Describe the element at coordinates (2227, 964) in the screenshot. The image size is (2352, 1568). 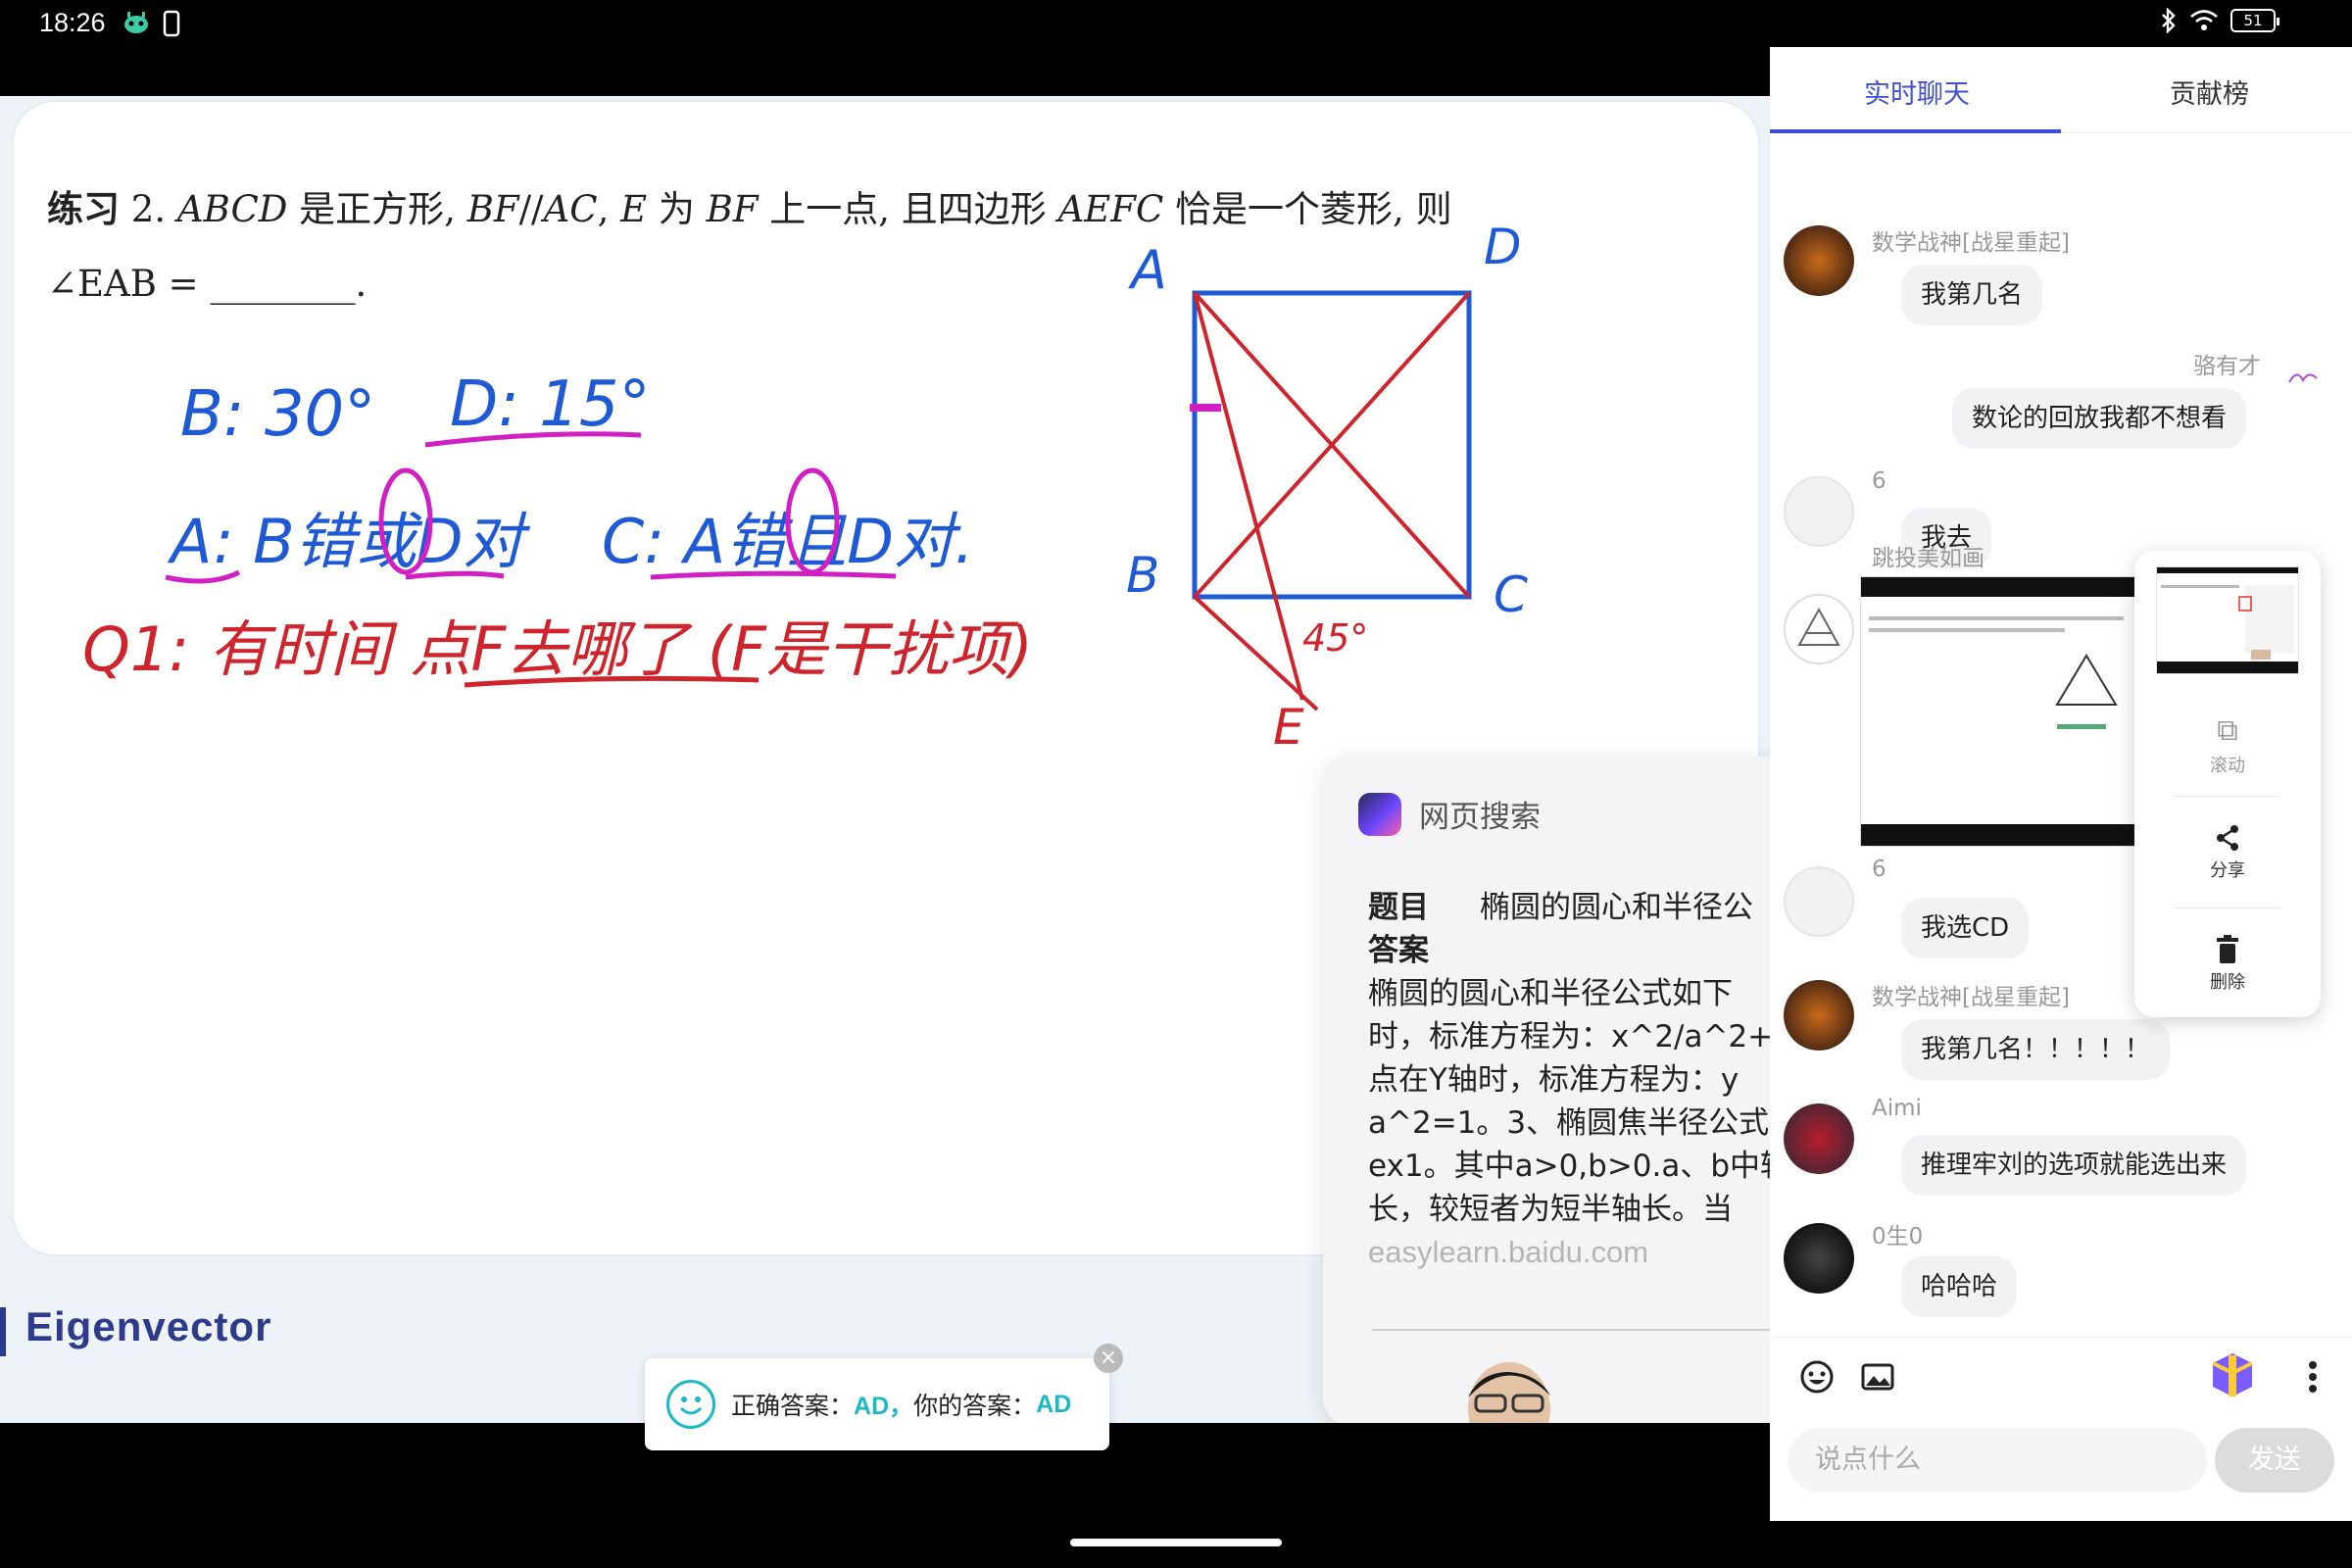
I see `delete-button: 删除` at that location.